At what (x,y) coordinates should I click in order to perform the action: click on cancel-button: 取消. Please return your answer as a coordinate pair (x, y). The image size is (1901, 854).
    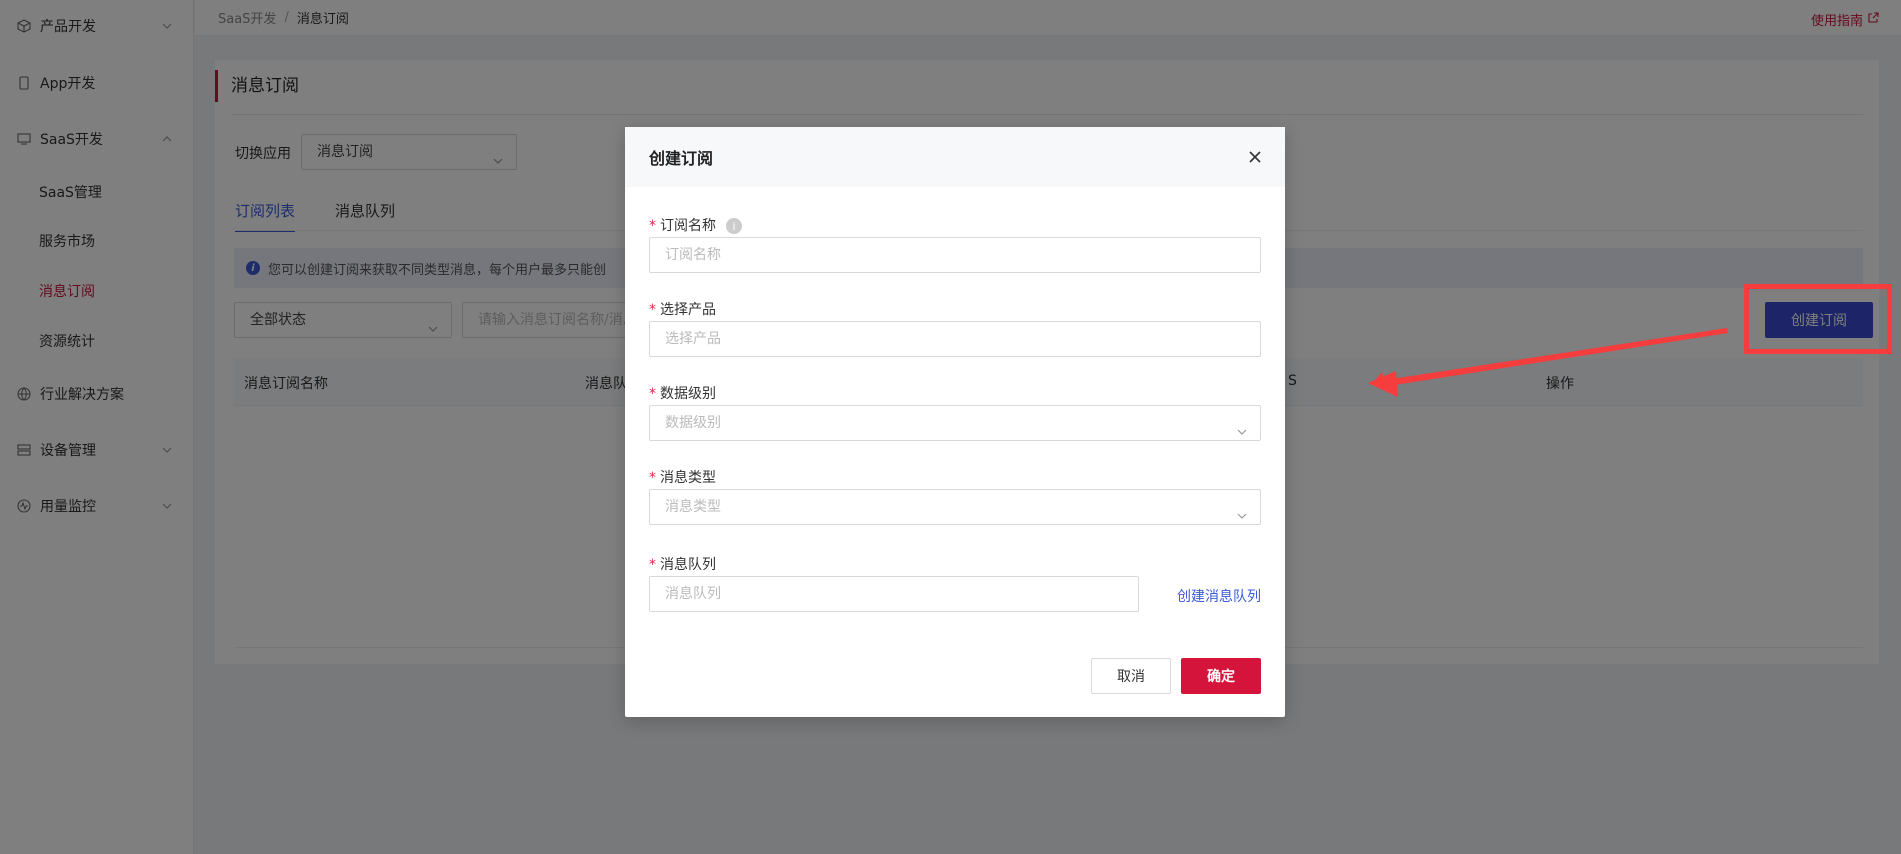
    Looking at the image, I should click on (1131, 676).